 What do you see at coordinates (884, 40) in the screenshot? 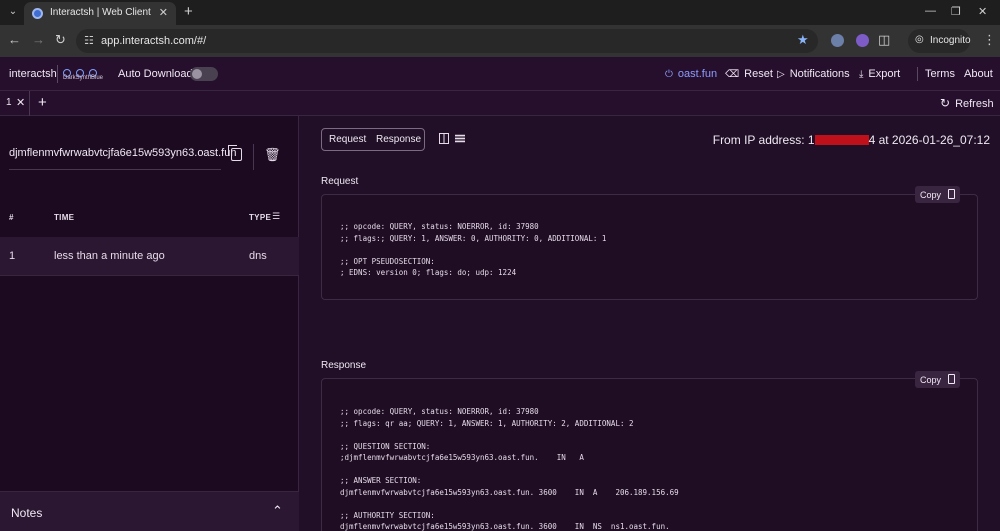
I see `extensions-puzzle-icon: ◫` at bounding box center [884, 40].